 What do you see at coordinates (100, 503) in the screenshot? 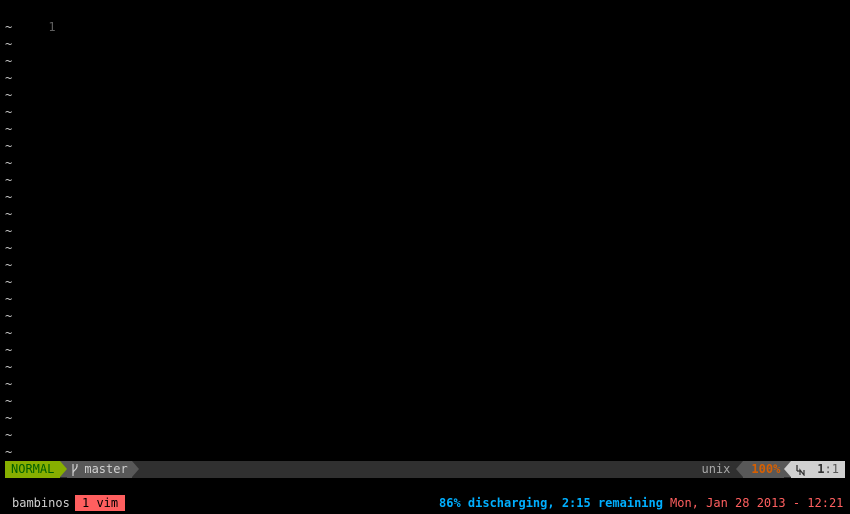
I see `tmux-window-tab: 1 vim` at bounding box center [100, 503].